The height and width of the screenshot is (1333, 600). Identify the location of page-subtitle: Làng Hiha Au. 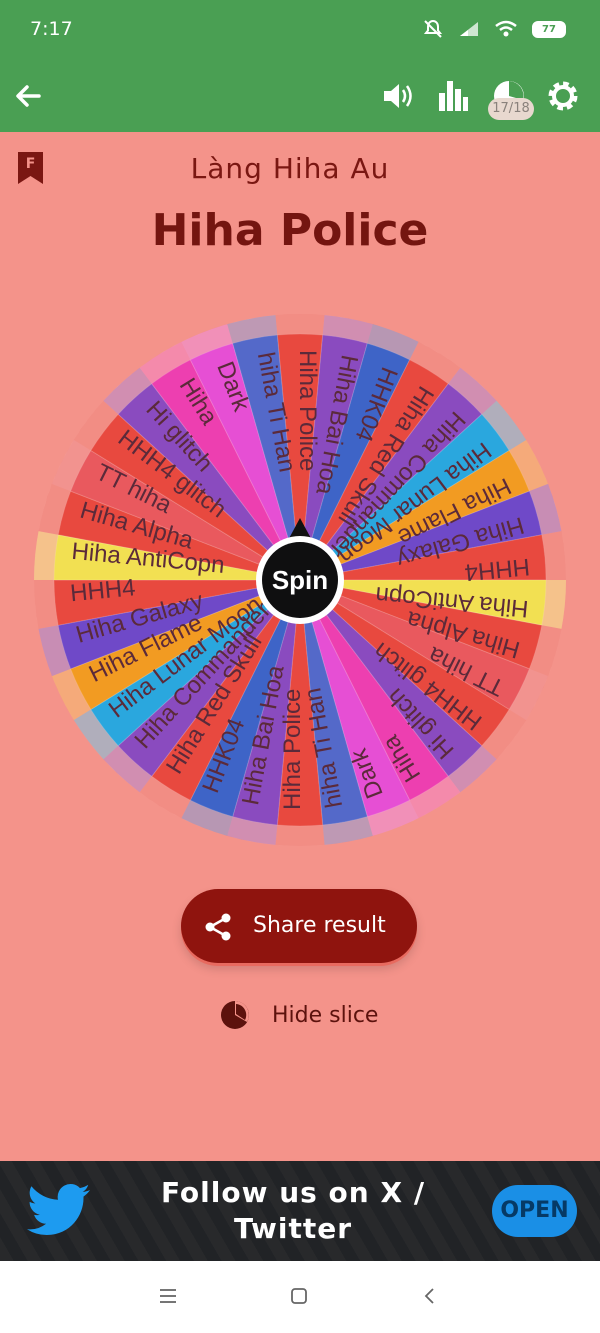
(290, 168).